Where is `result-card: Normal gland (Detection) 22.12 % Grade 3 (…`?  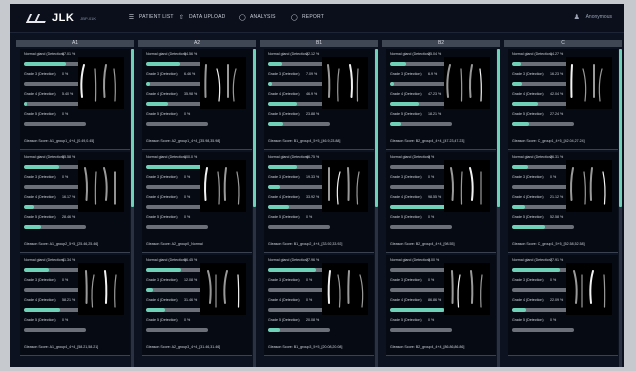
result-card: Normal gland (Detection) 22.12 % Grade 3 (… is located at coordinates (319, 99).